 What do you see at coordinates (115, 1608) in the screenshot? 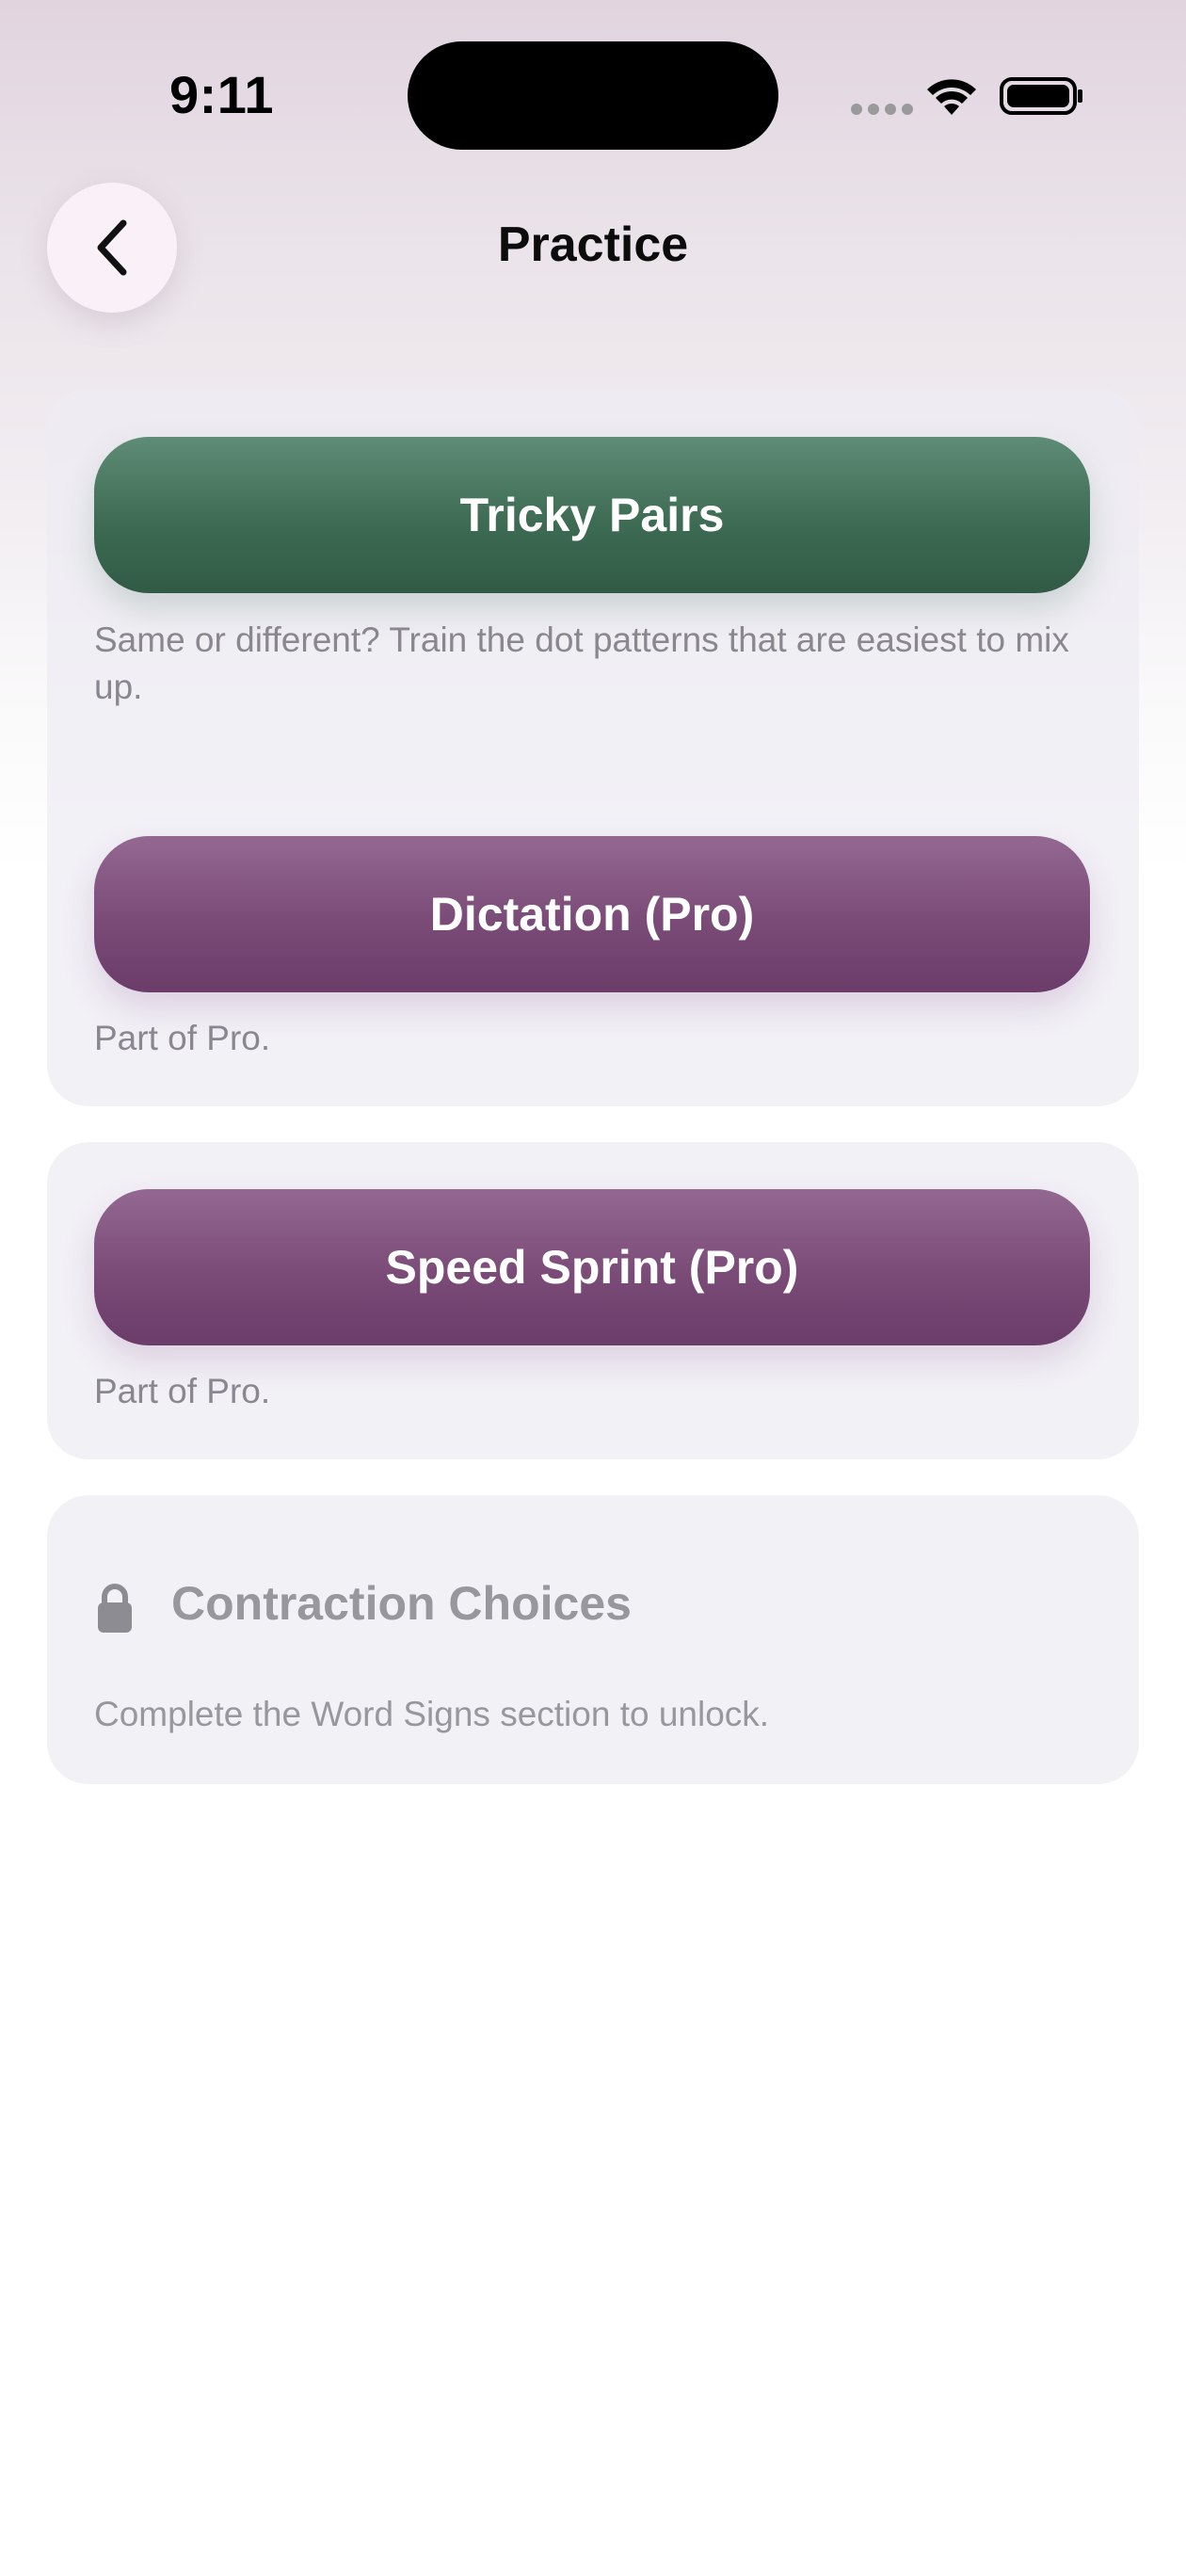
I see `lock-icon` at bounding box center [115, 1608].